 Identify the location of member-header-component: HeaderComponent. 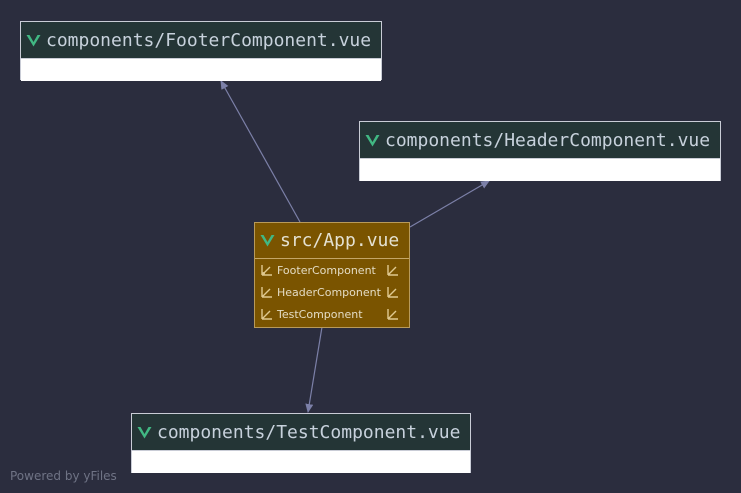
(332, 292).